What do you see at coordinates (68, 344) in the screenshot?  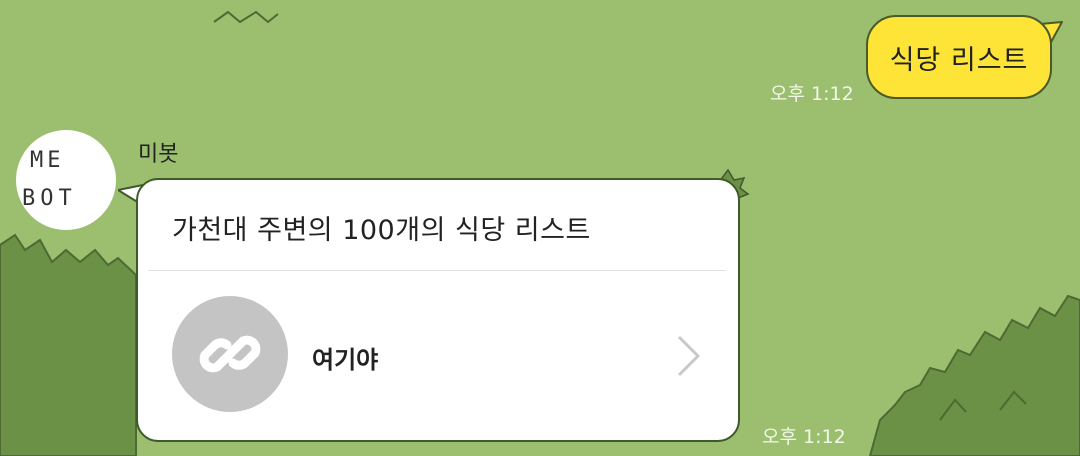 I see `left-bush` at bounding box center [68, 344].